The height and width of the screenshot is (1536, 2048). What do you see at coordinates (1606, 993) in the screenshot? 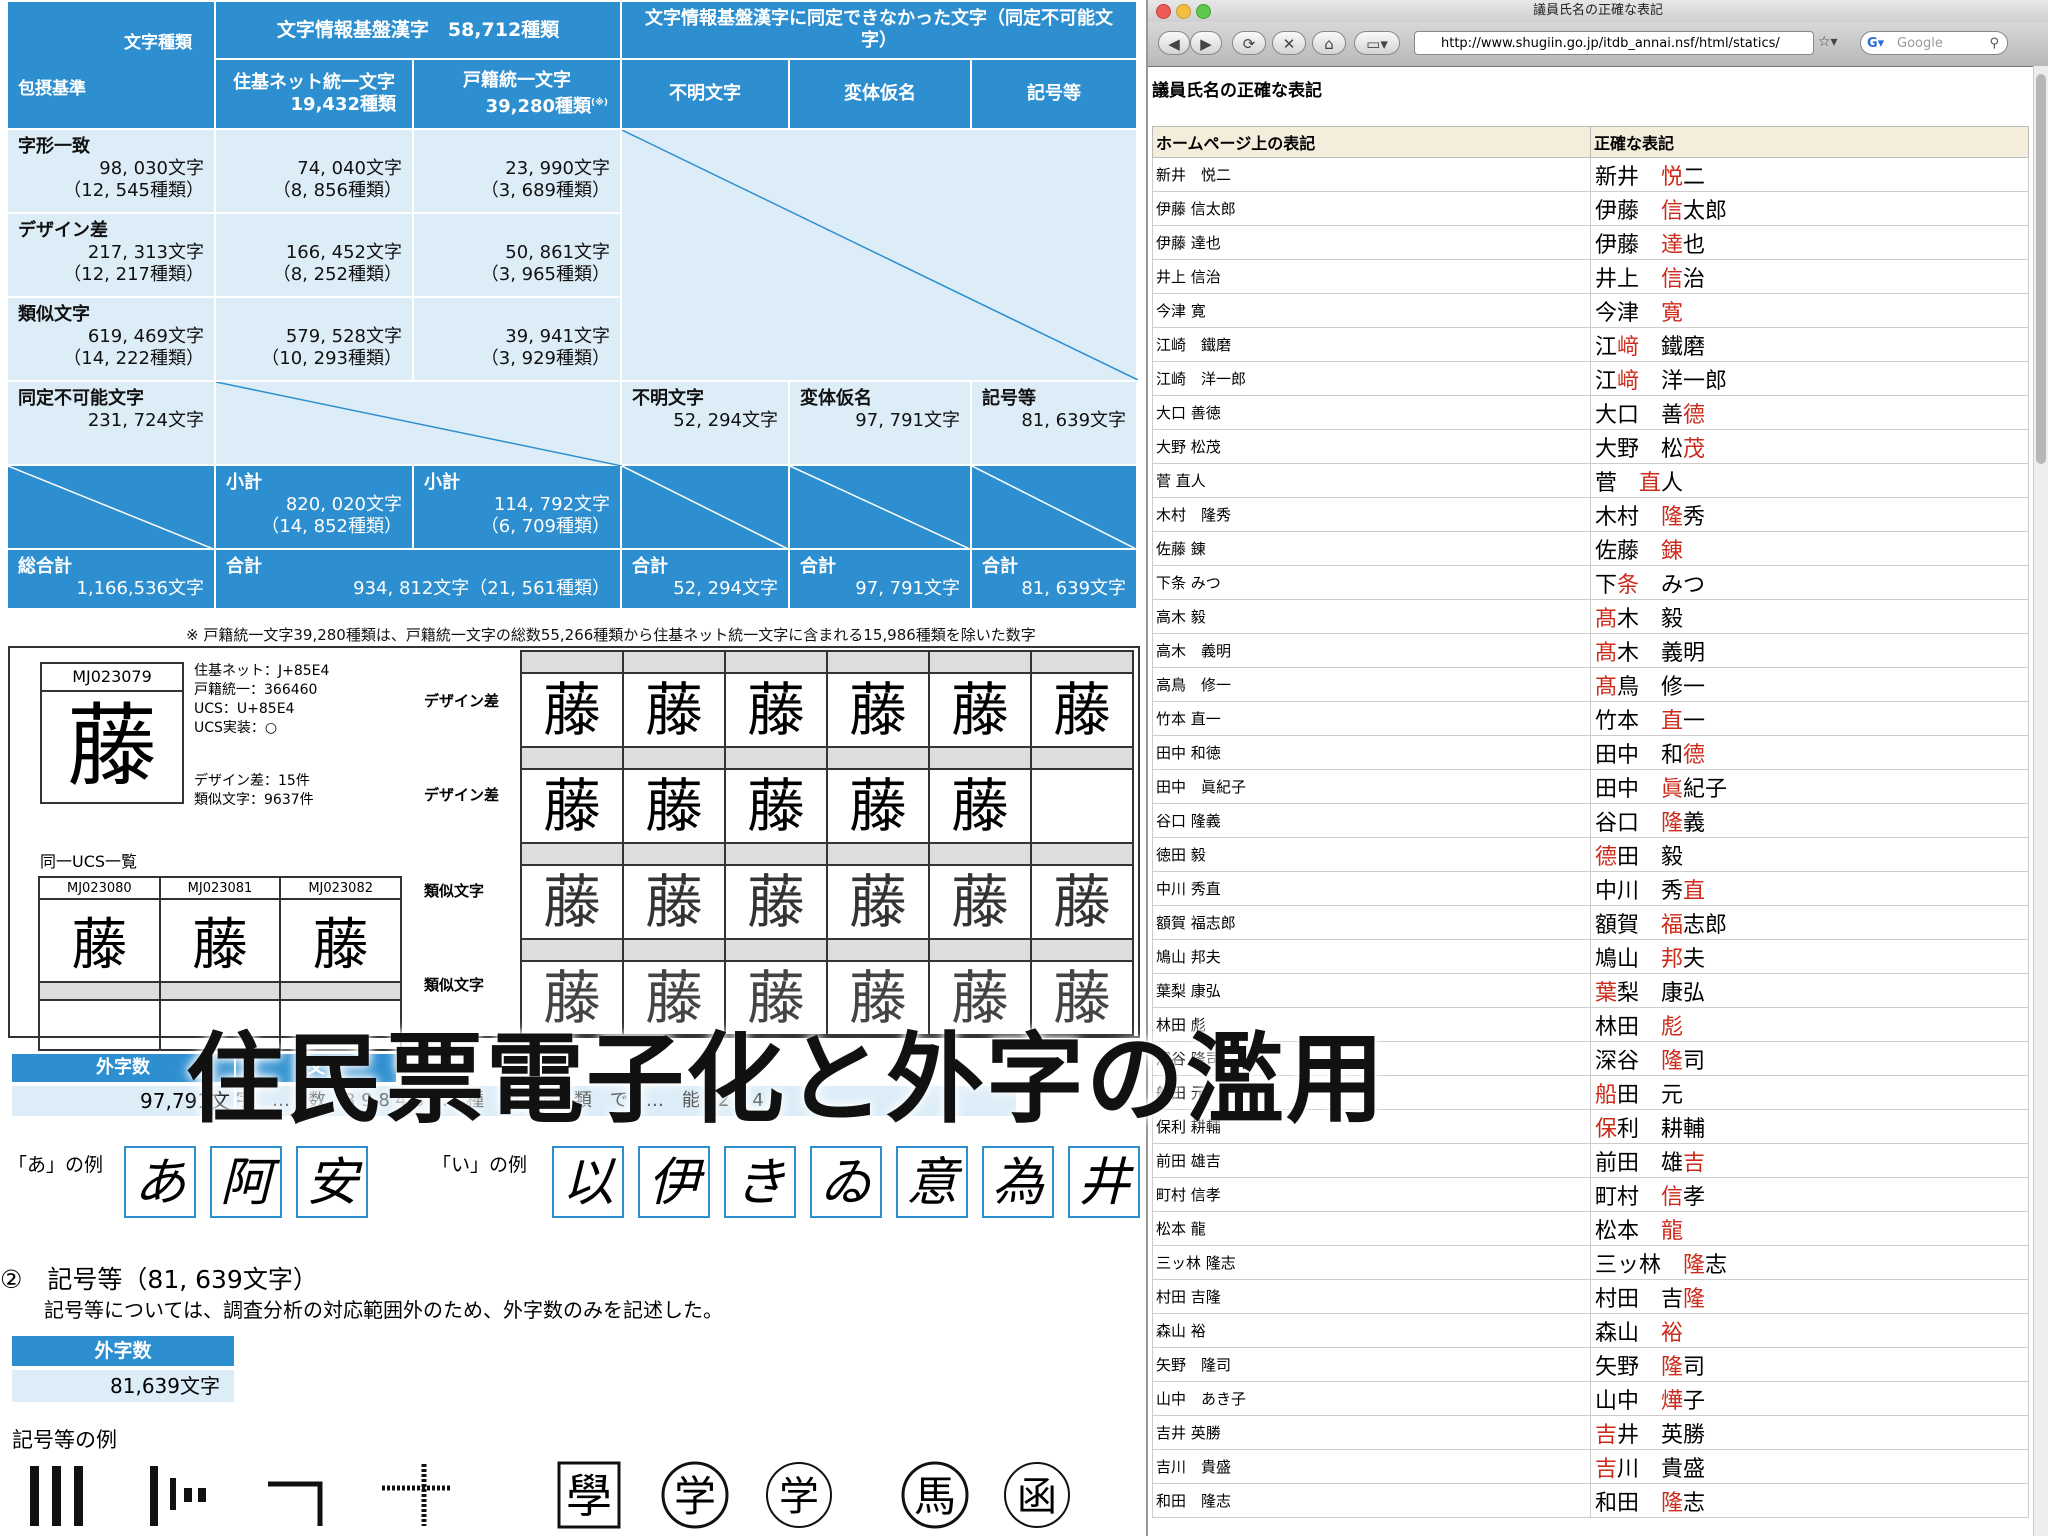
I see `highlighted-kanji: 葉` at bounding box center [1606, 993].